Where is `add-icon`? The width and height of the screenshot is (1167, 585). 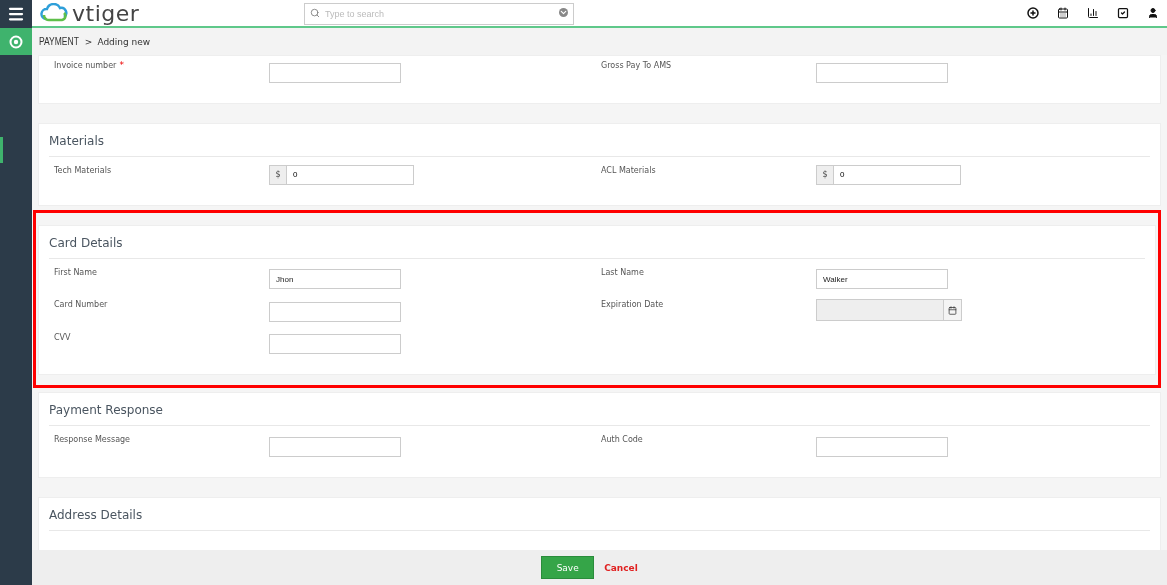
add-icon is located at coordinates (1033, 13).